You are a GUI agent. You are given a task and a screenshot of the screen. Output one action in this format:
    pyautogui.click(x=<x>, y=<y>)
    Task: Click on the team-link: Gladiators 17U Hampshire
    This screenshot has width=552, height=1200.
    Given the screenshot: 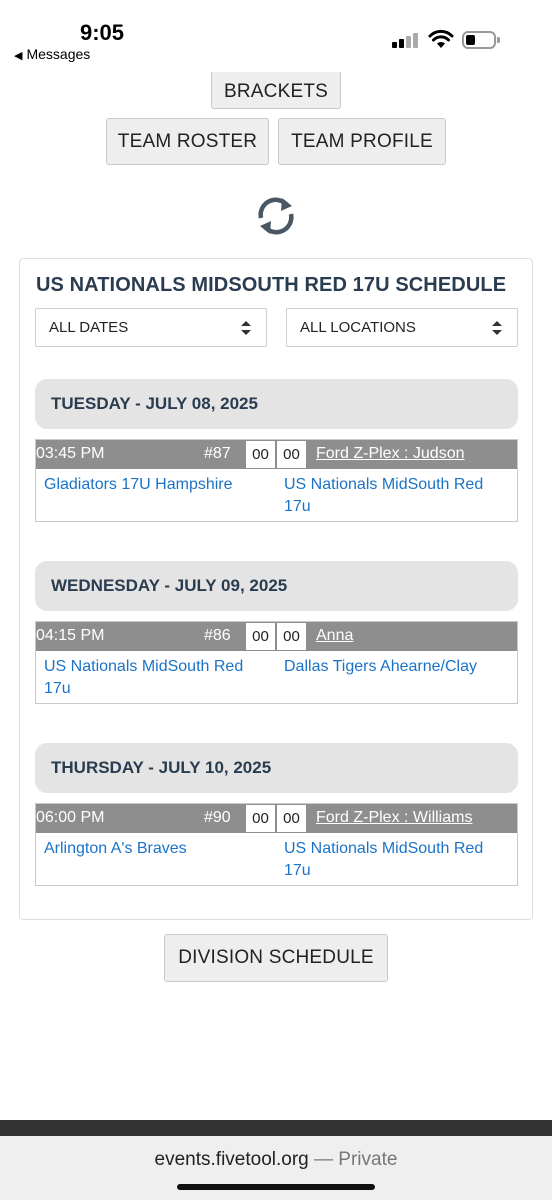 What is the action you would take?
    pyautogui.click(x=149, y=485)
    